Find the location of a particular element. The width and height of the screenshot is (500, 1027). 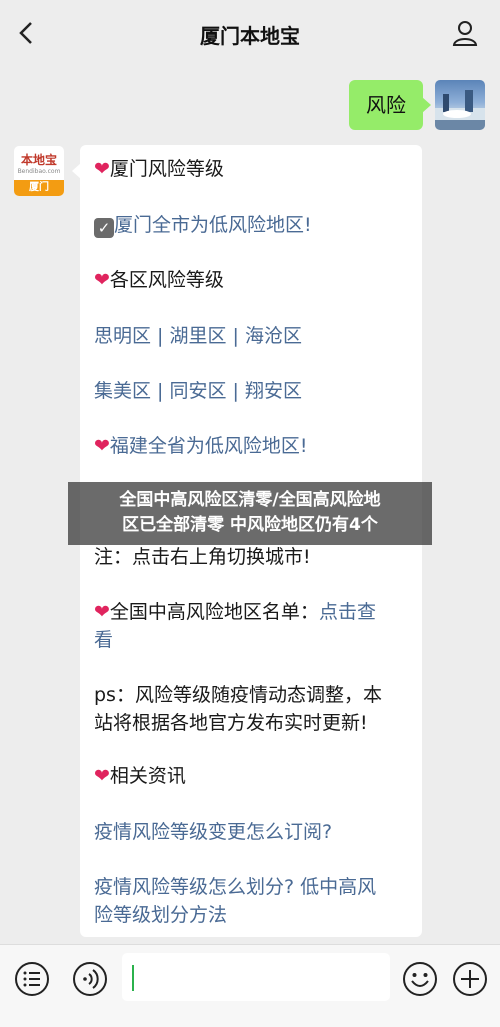

logo-url: Bendibao.com is located at coordinates (39, 171).